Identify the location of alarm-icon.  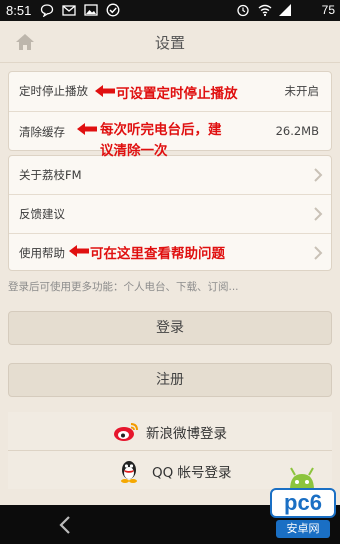
(243, 10).